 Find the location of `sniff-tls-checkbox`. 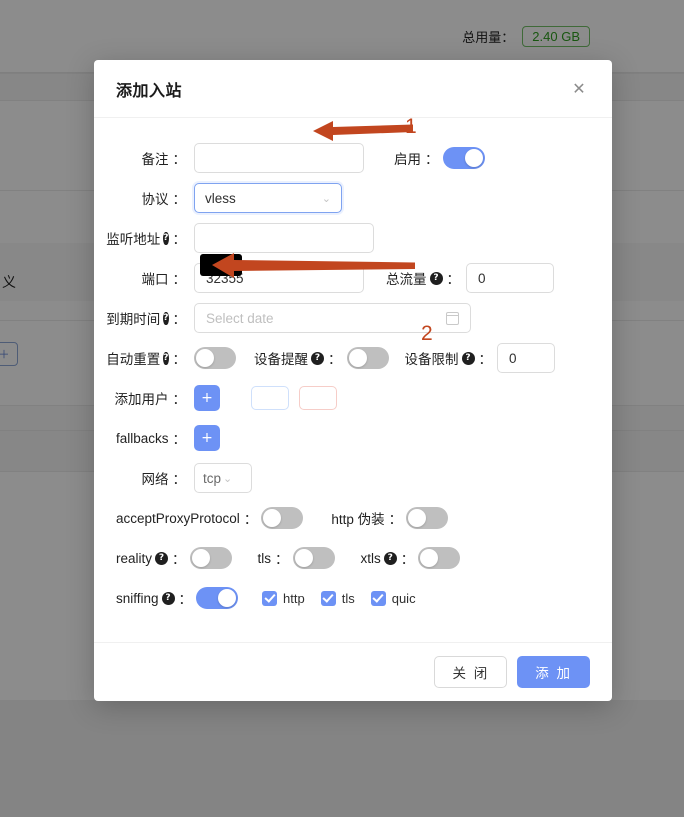

sniff-tls-checkbox is located at coordinates (328, 598).